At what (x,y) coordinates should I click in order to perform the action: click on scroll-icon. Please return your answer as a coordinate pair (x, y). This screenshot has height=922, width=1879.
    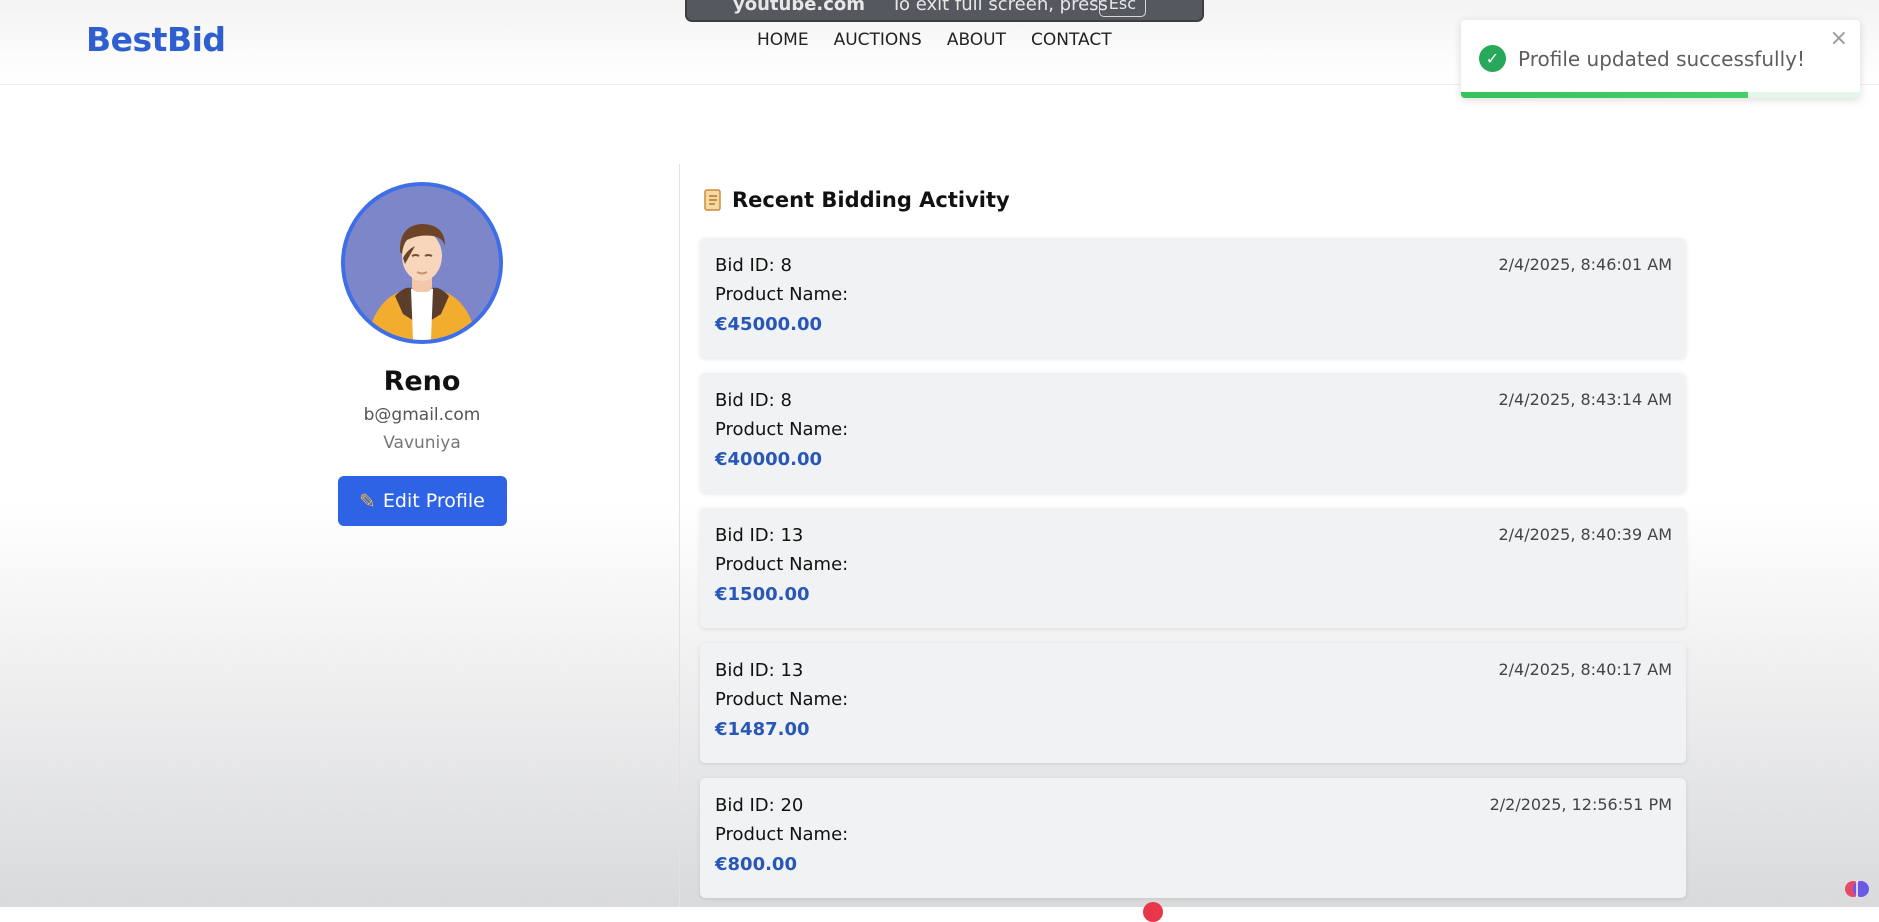
    Looking at the image, I should click on (712, 200).